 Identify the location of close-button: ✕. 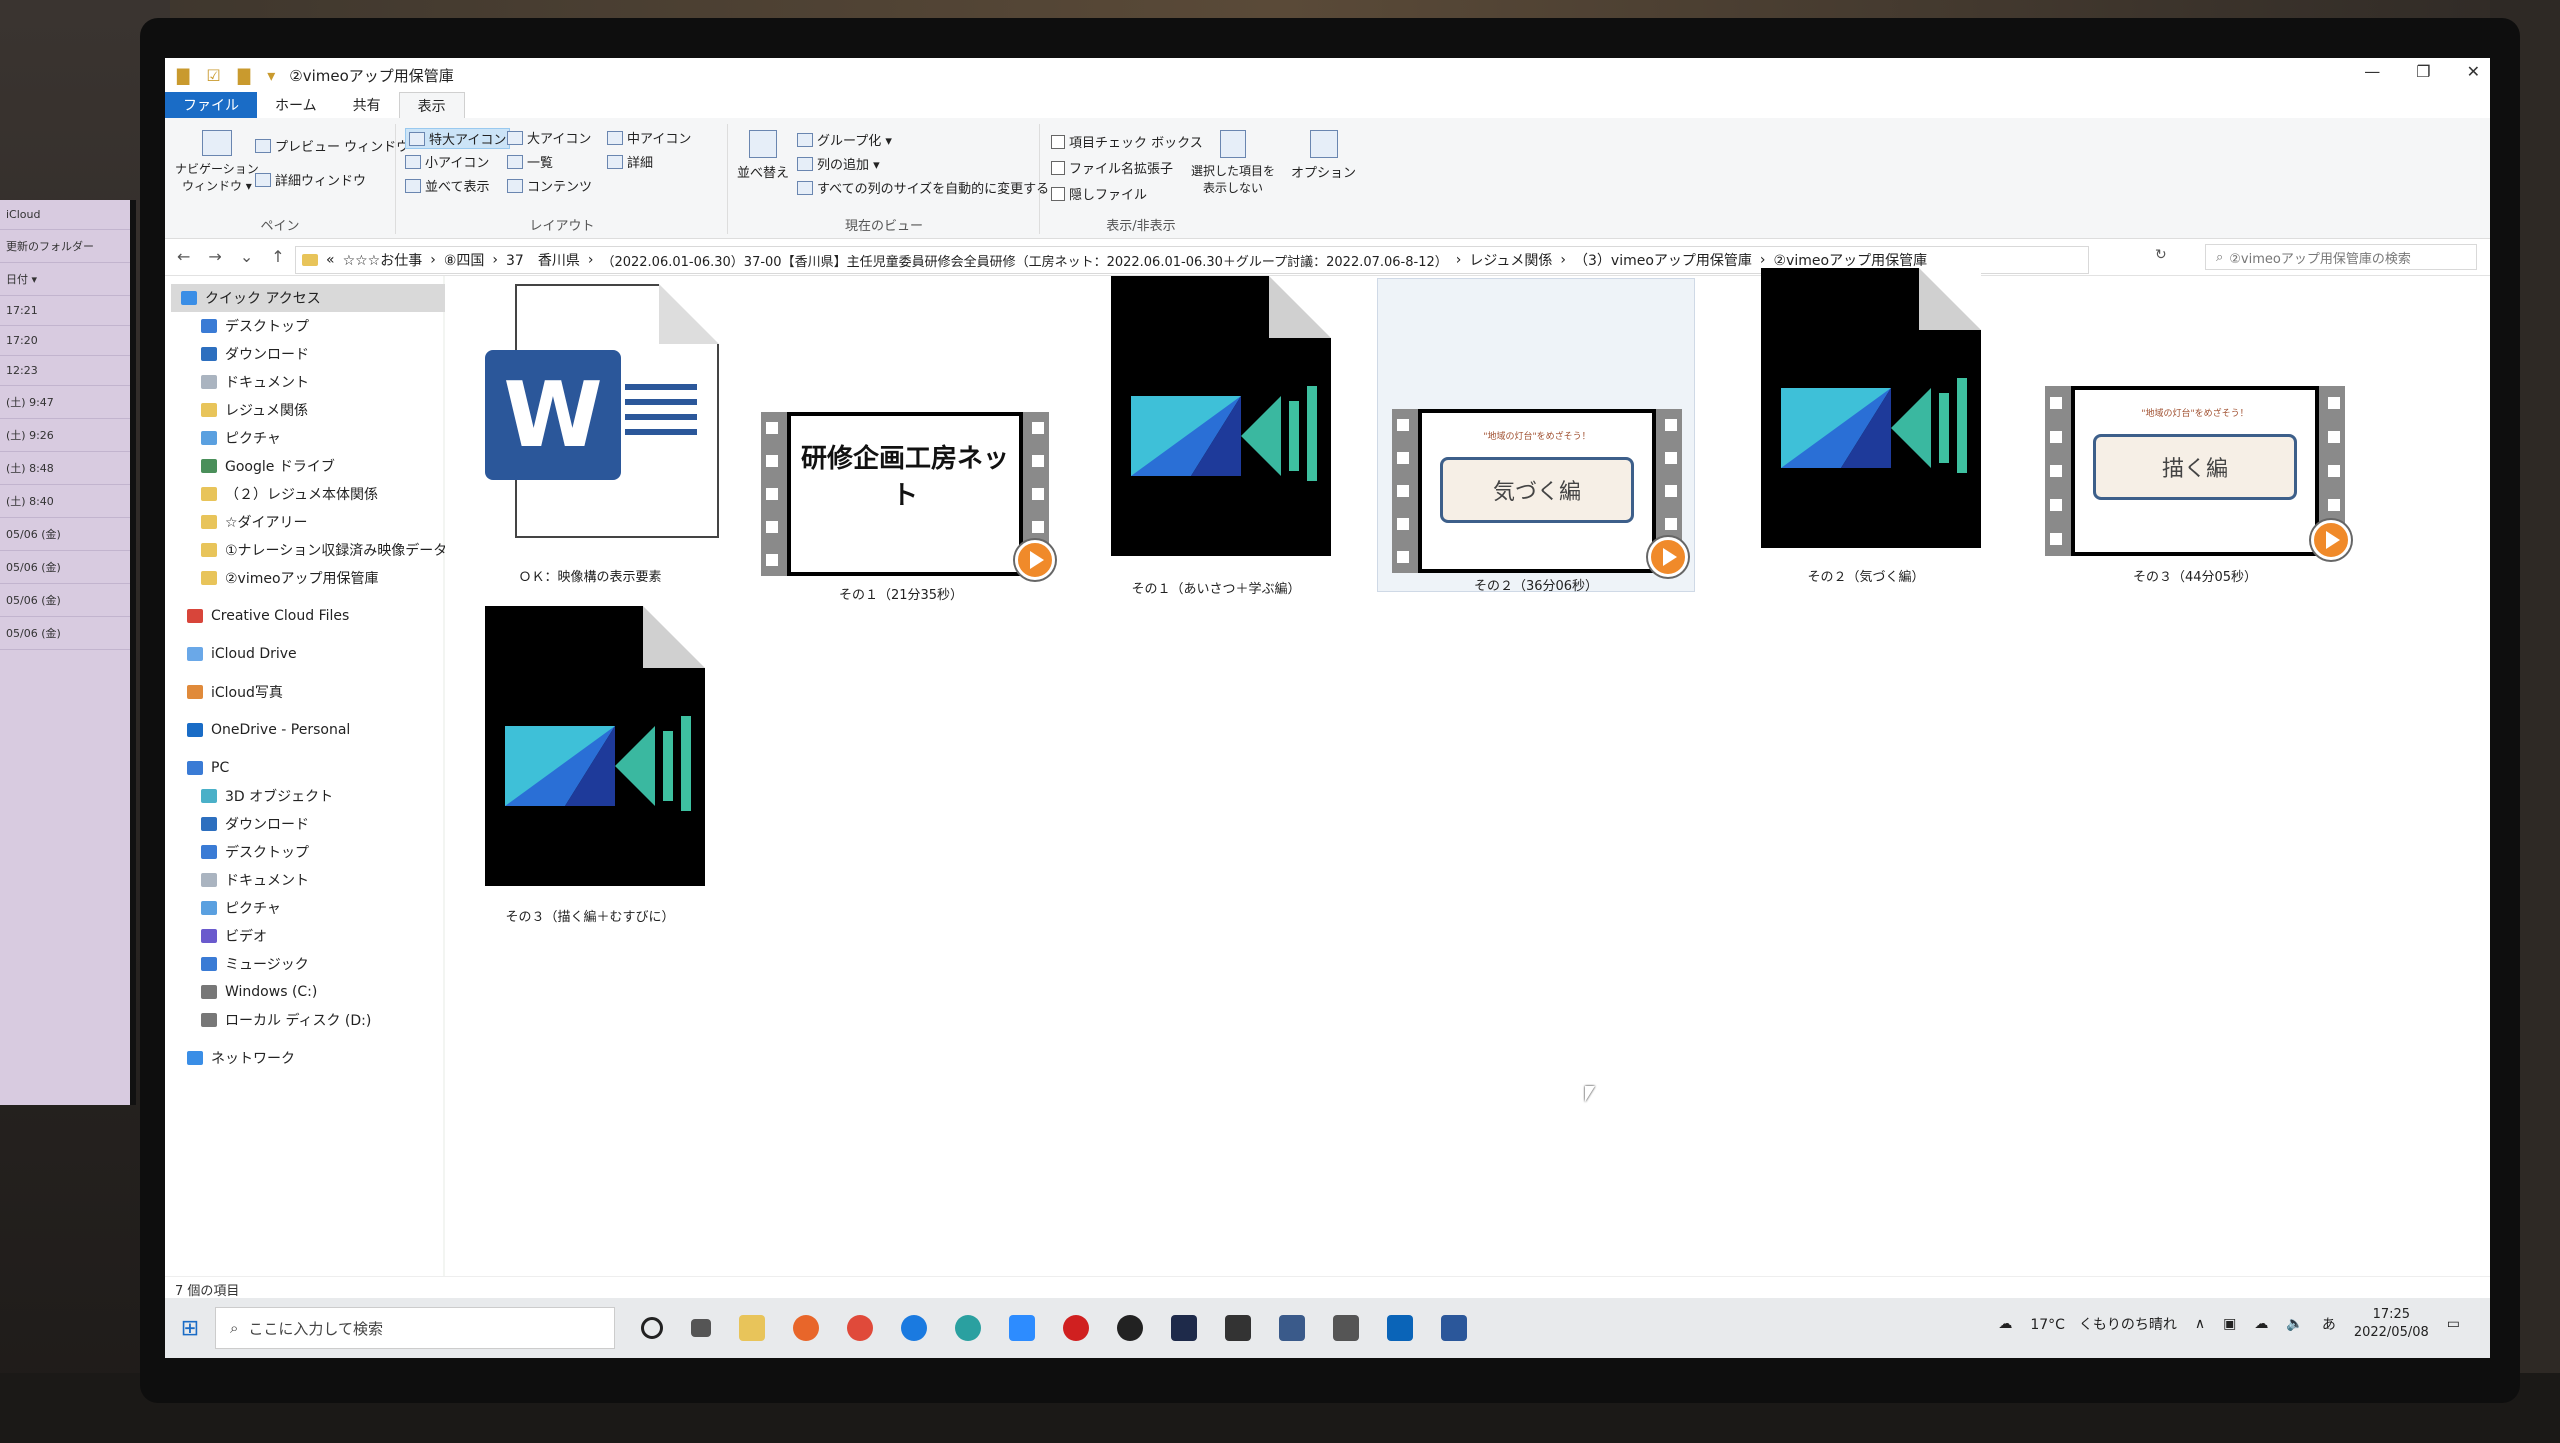
(2473, 71).